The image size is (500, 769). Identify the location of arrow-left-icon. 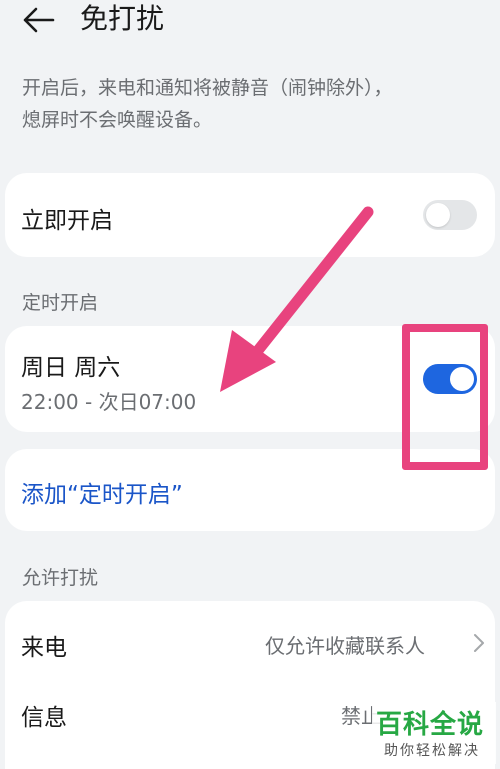
(39, 20).